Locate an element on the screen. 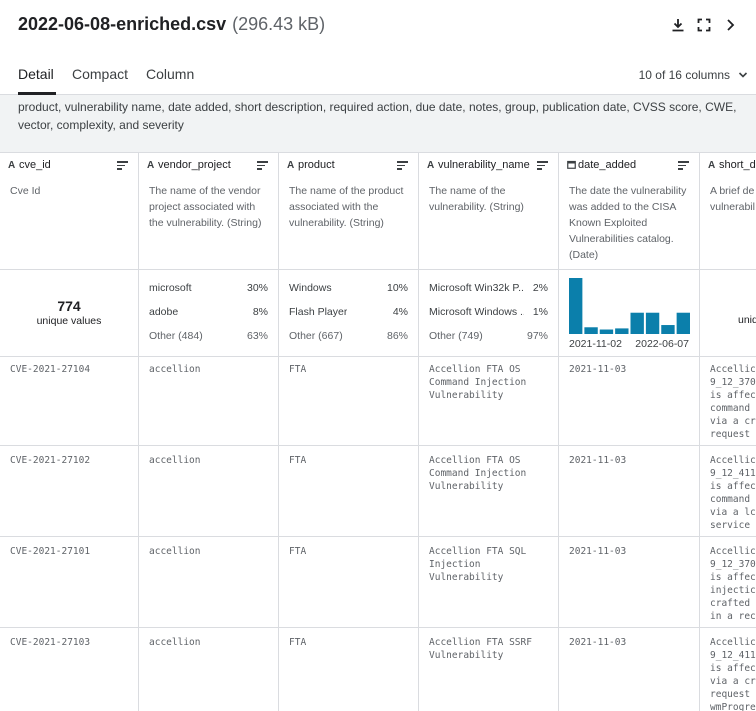  date-histogram is located at coordinates (629, 306).